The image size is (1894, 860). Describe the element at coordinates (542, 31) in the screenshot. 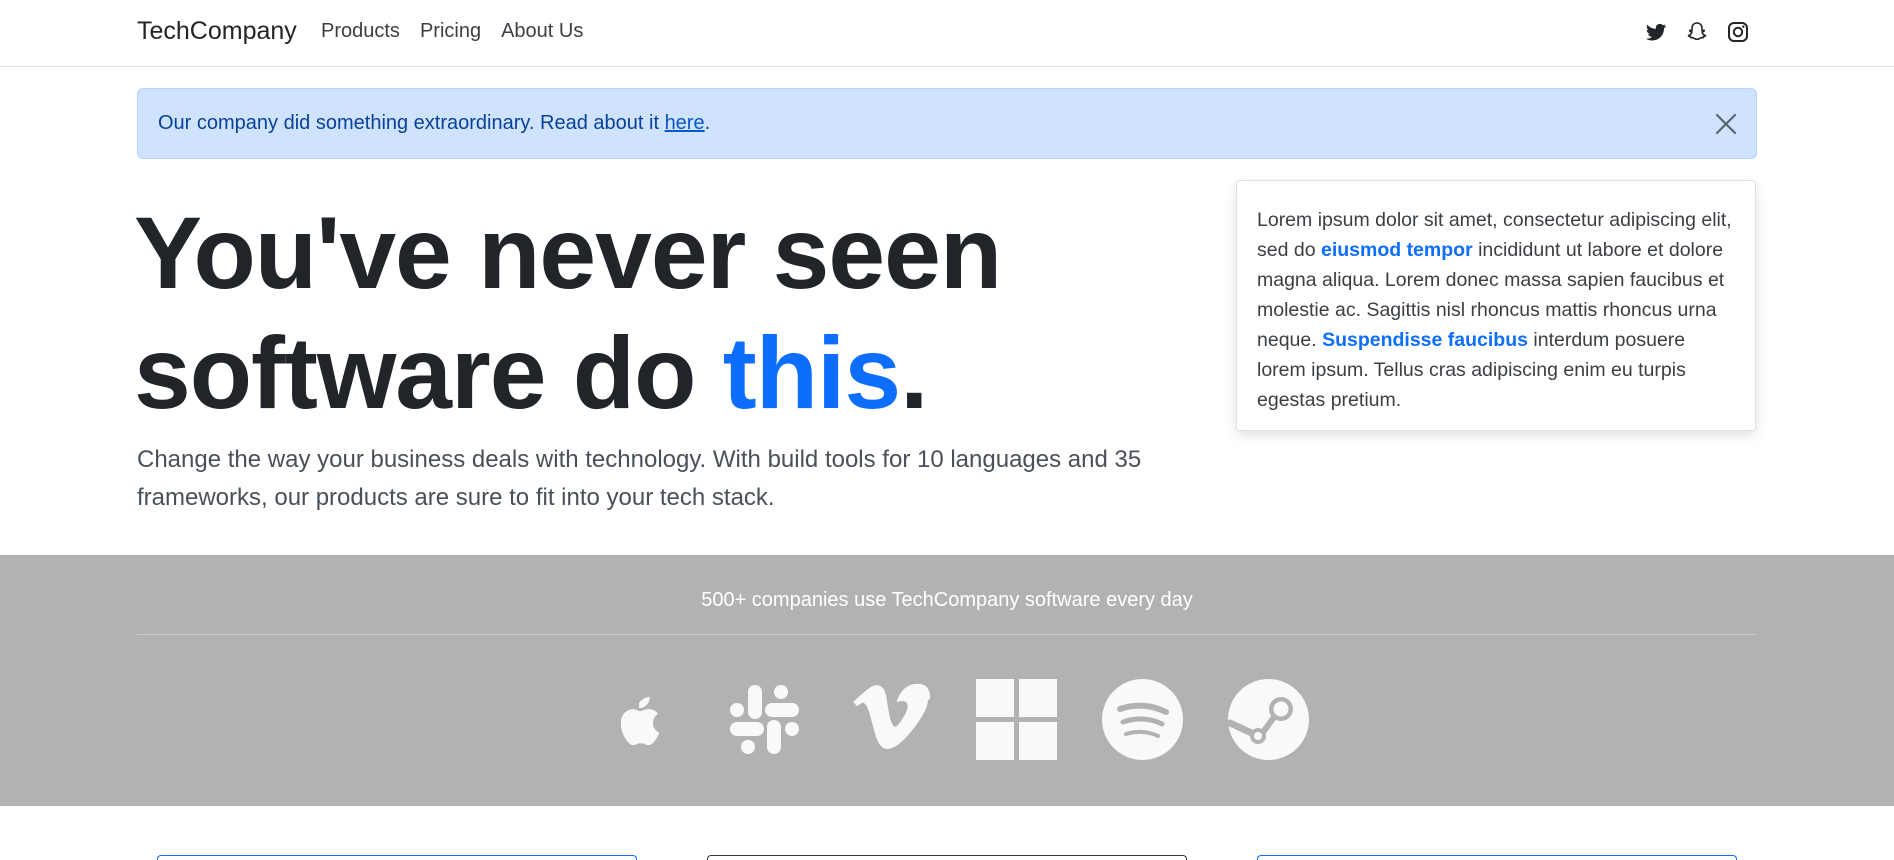

I see `nav-link-about-us: About Us` at that location.